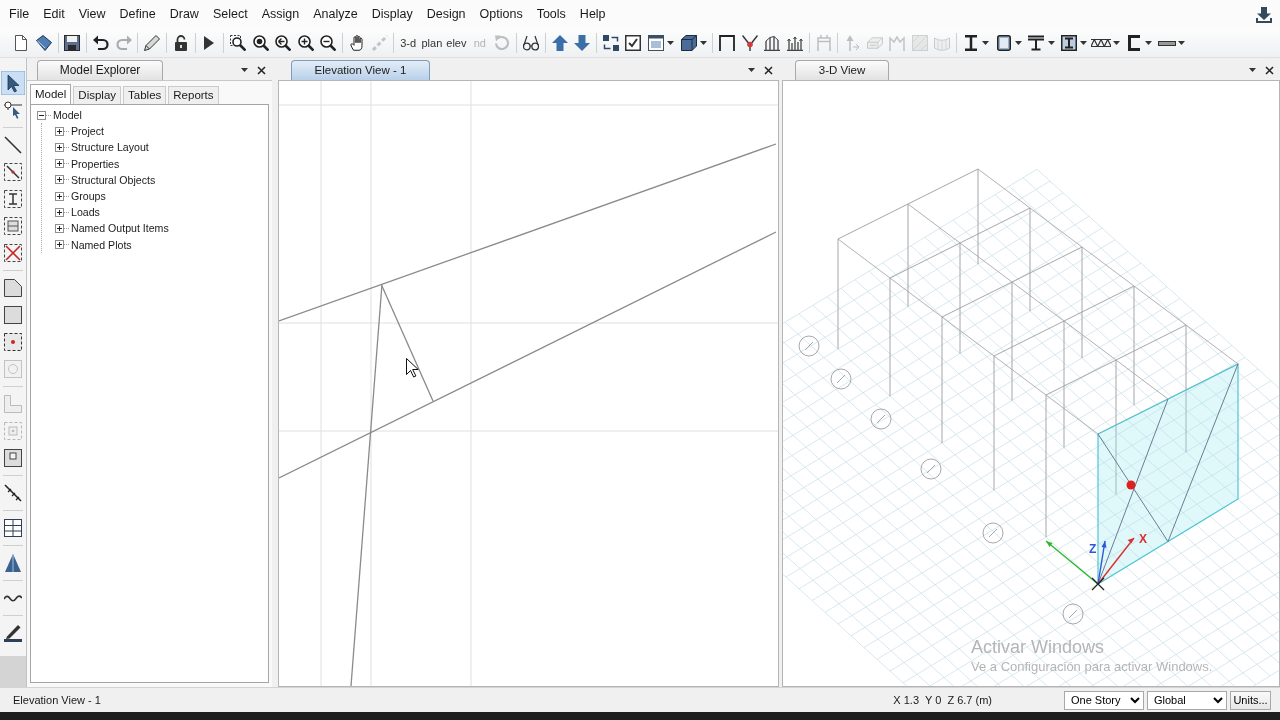  I want to click on menu-item: Analyze, so click(335, 14).